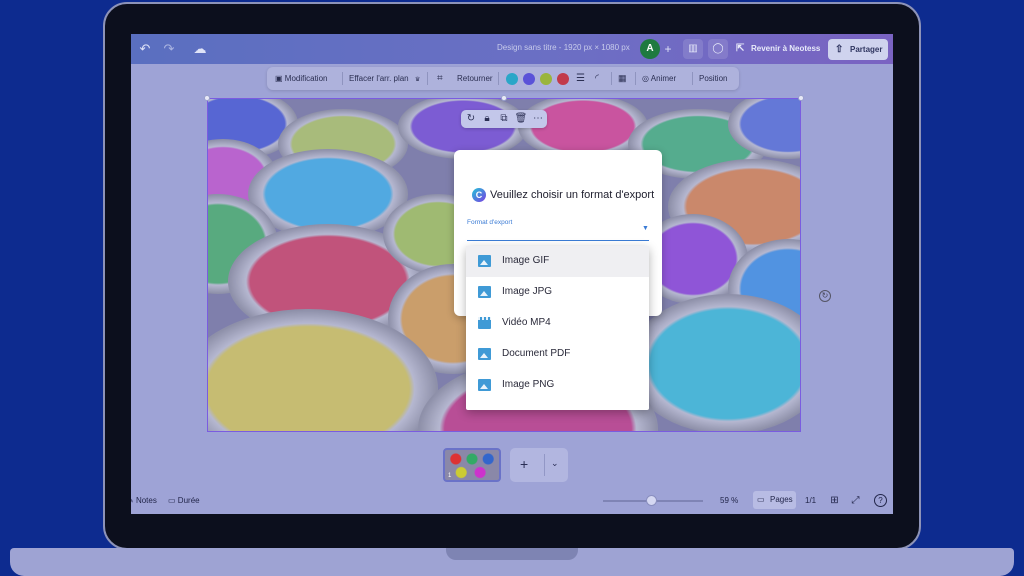 The height and width of the screenshot is (576, 1024). I want to click on menu-item-label: Image JPG, so click(527, 291).